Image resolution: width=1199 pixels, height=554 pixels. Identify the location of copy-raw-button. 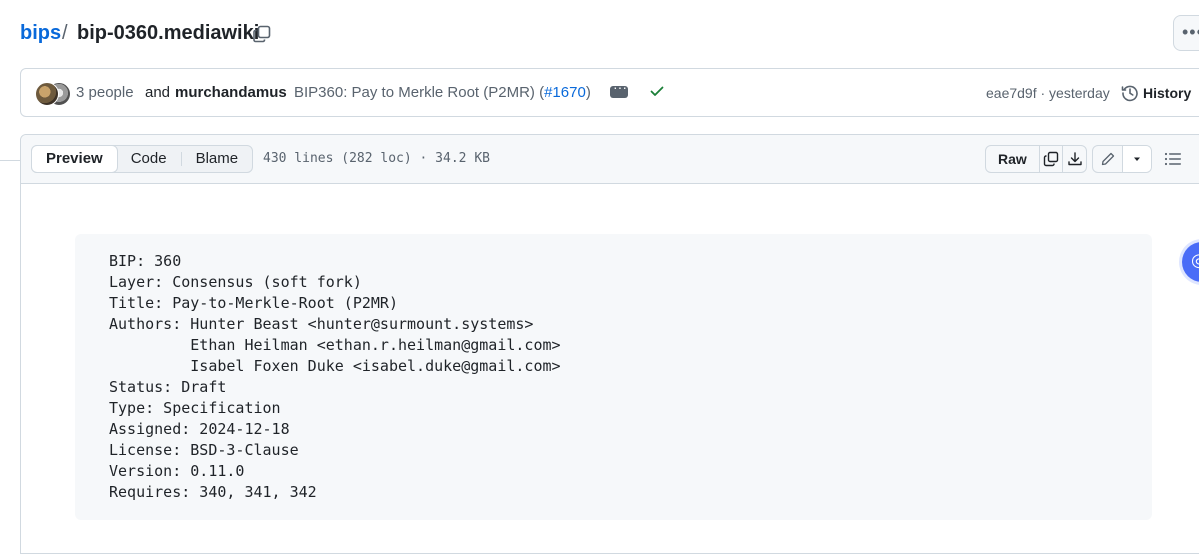
(1052, 159).